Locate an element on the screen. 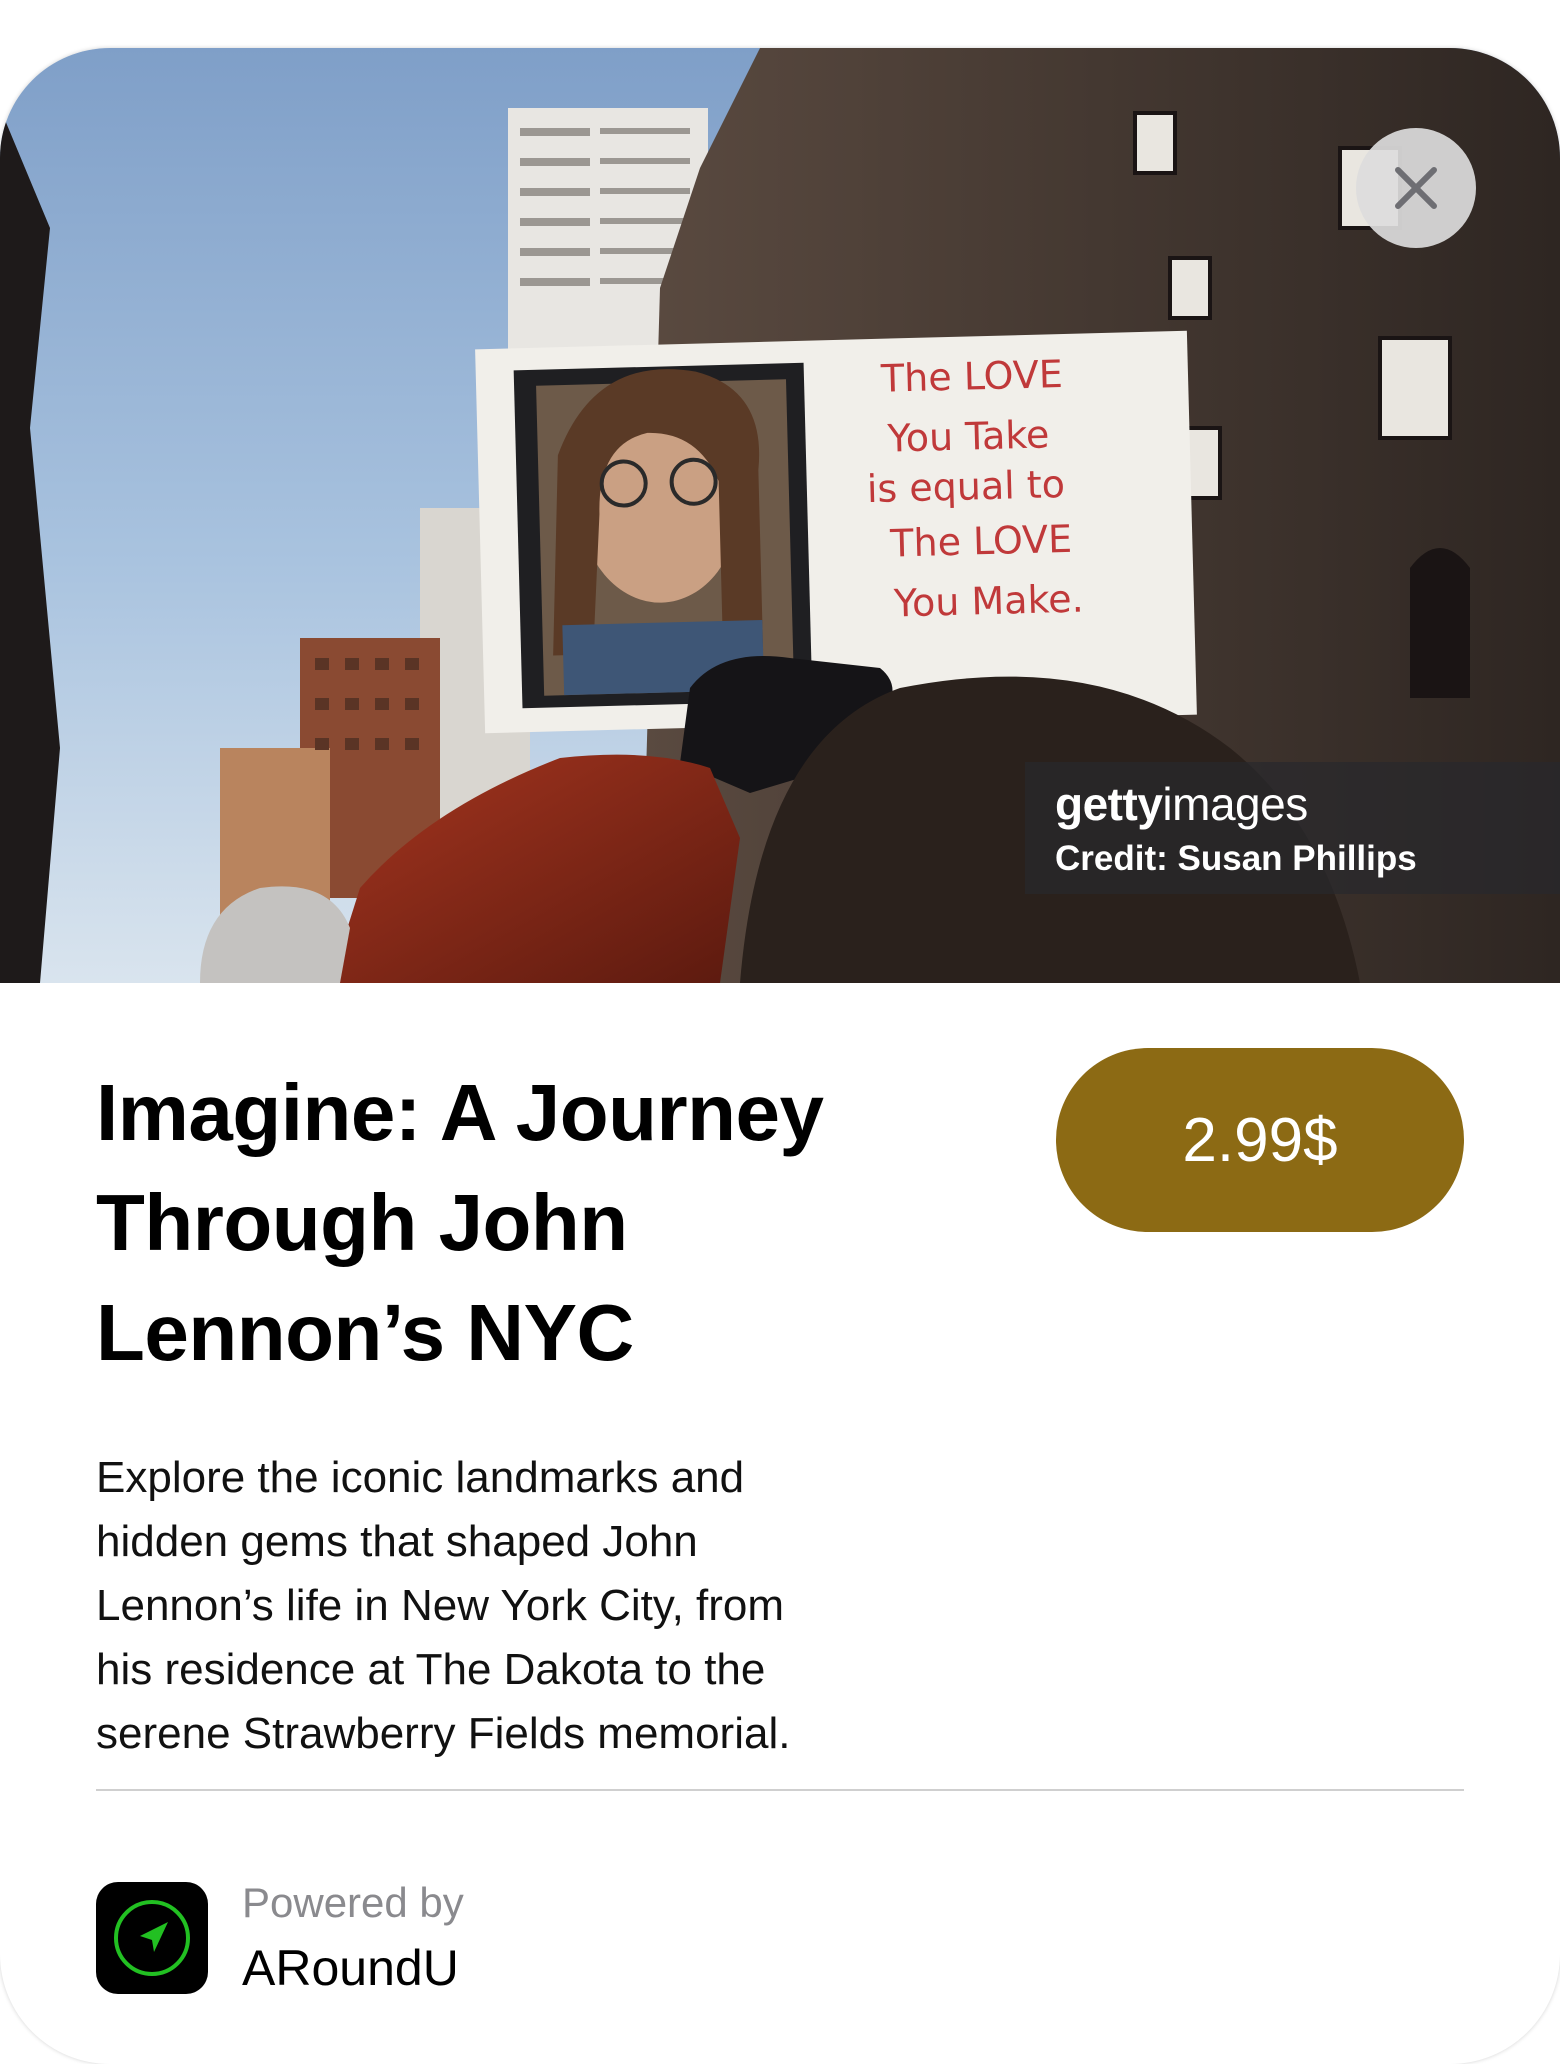 The width and height of the screenshot is (1560, 2064). sign-line-3: is equal to is located at coordinates (965, 486).